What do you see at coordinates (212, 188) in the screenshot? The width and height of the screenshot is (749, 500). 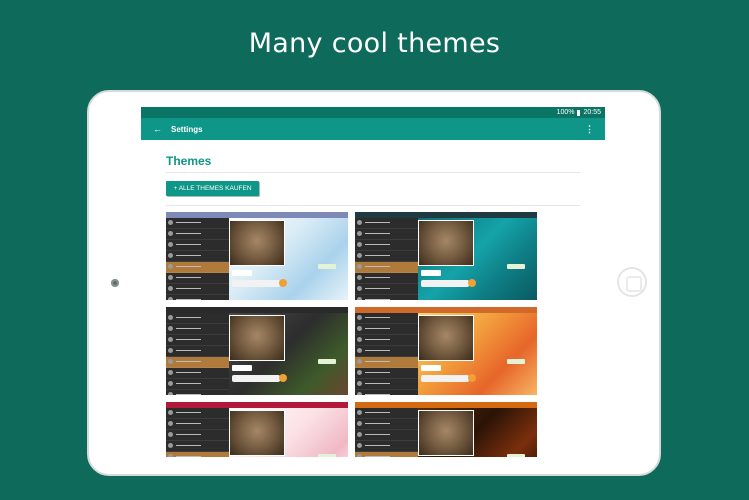 I see `buy-all-themes-button: + ALLE THEMES KAUFEN` at bounding box center [212, 188].